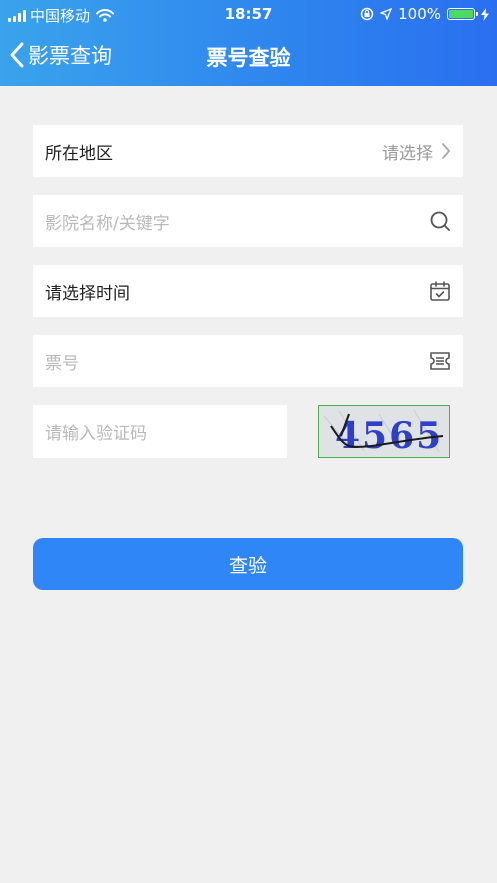 The height and width of the screenshot is (883, 497). I want to click on ticket-icon, so click(440, 361).